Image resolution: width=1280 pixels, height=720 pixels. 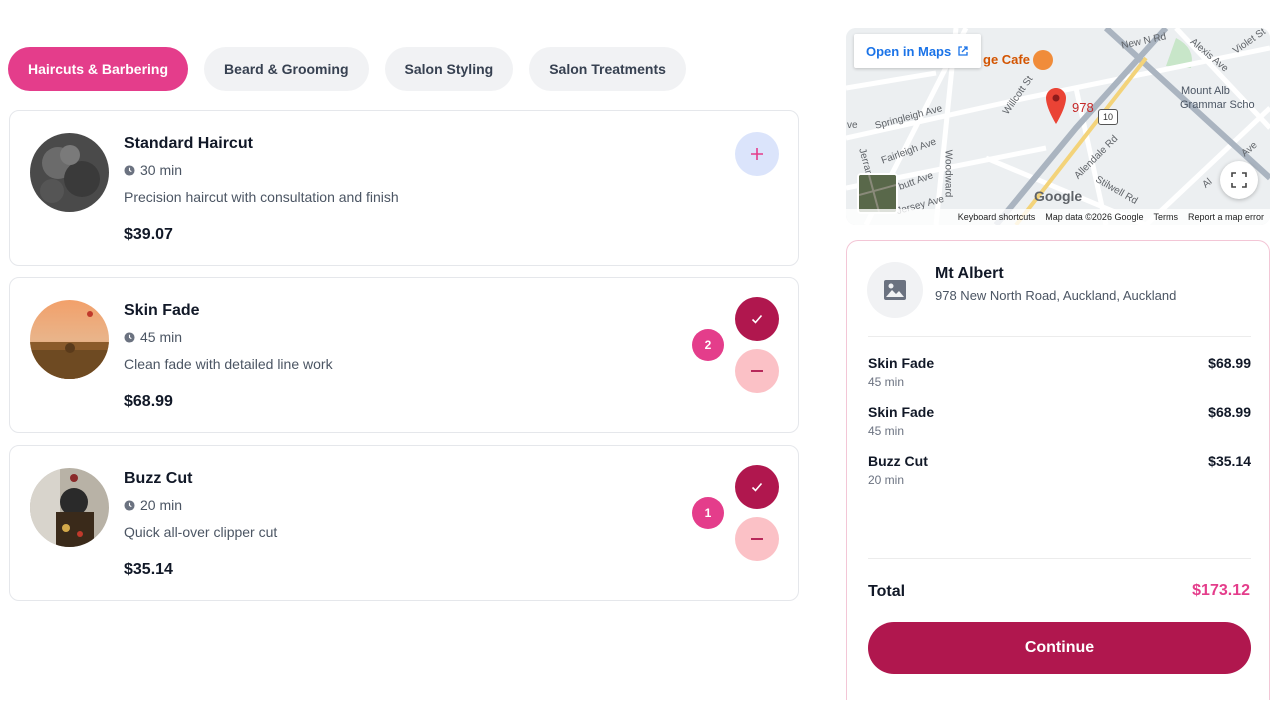 I want to click on street-label: ve, so click(x=852, y=125).